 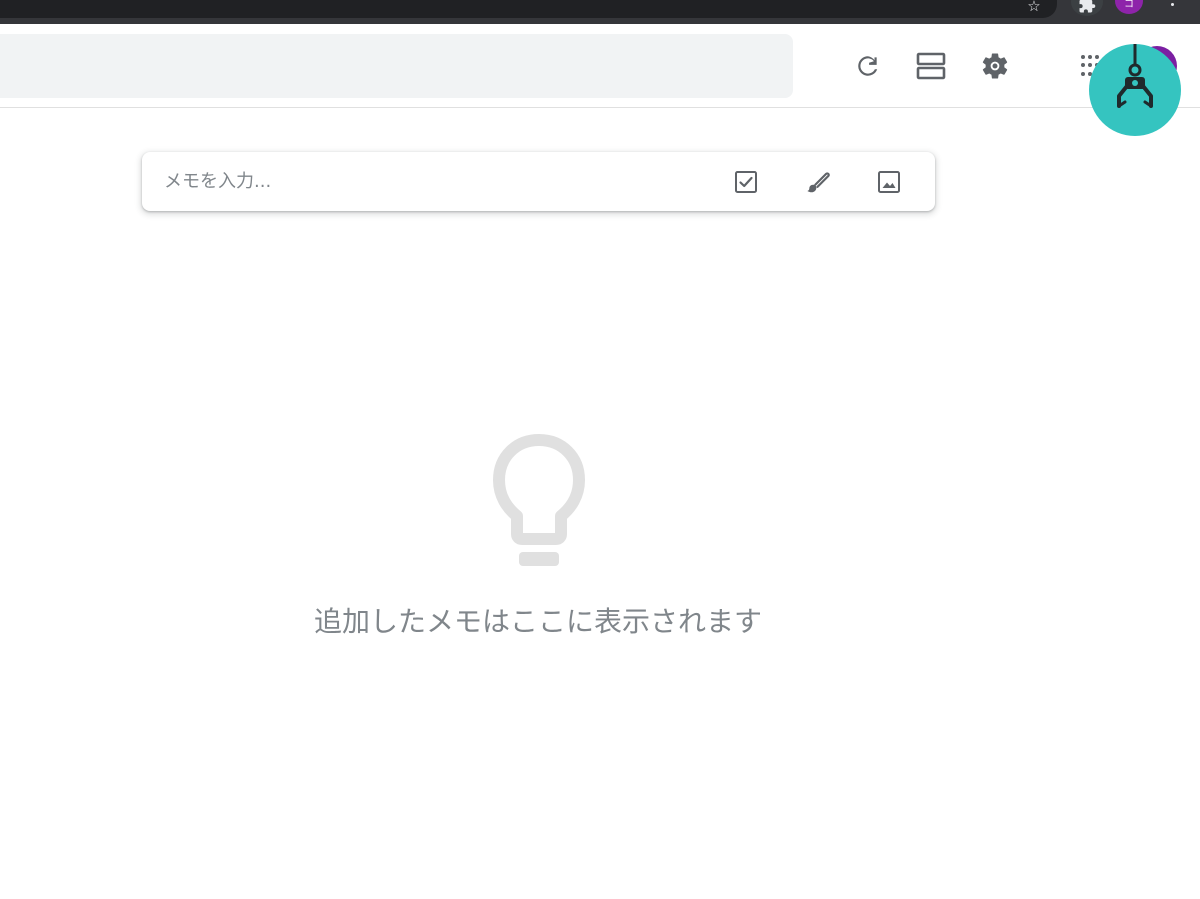 I want to click on checkbox-icon, so click(x=746, y=182).